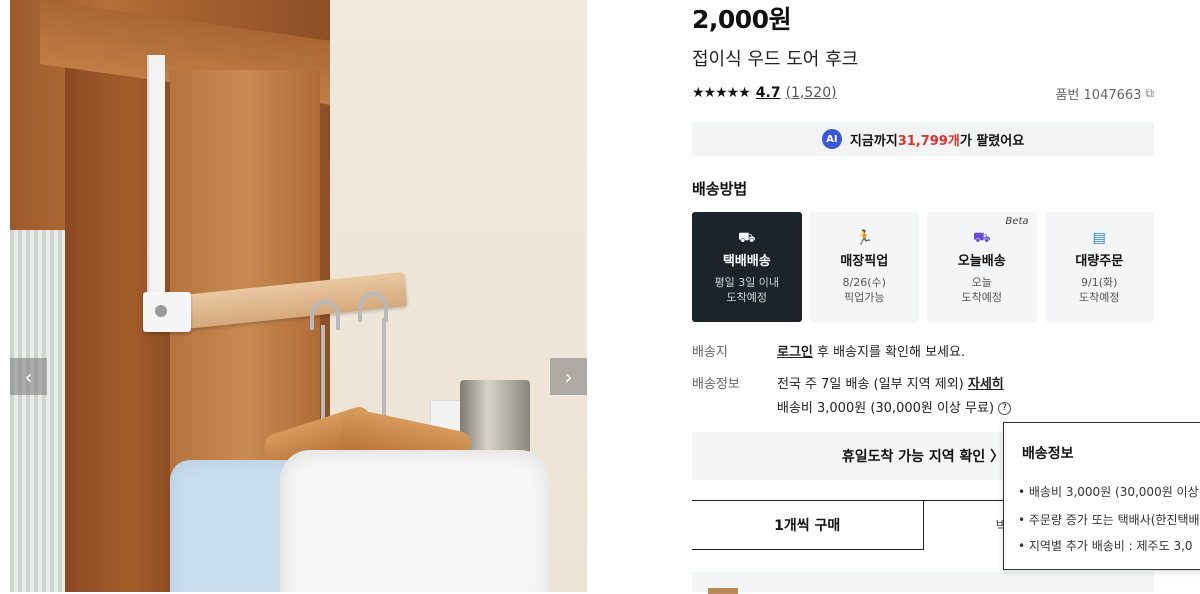 This screenshot has height=594, width=1200. What do you see at coordinates (873, 141) in the screenshot?
I see `sold-prefix: 지금까지` at bounding box center [873, 141].